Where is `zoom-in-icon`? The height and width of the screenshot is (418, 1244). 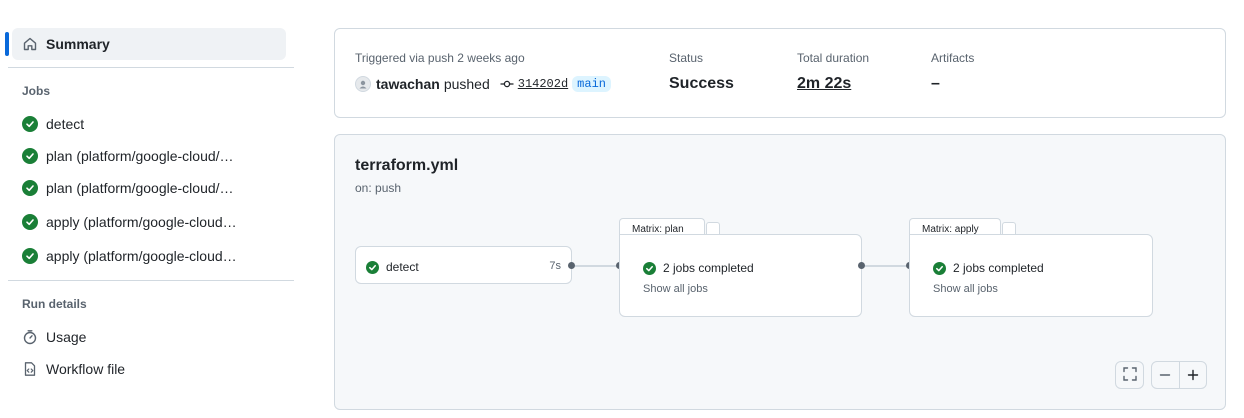 zoom-in-icon is located at coordinates (1193, 375).